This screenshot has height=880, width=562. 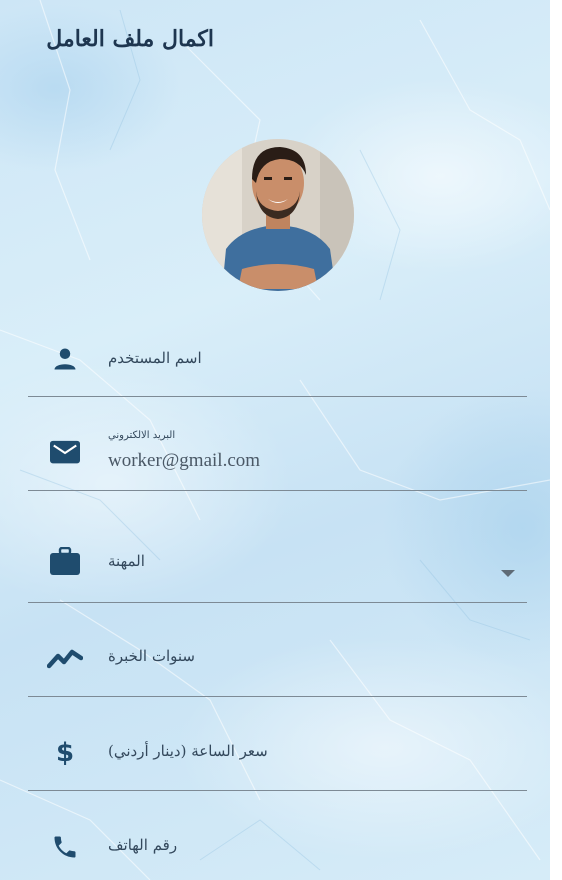 I want to click on page-title: اكمال ملف العامل, so click(x=130, y=39).